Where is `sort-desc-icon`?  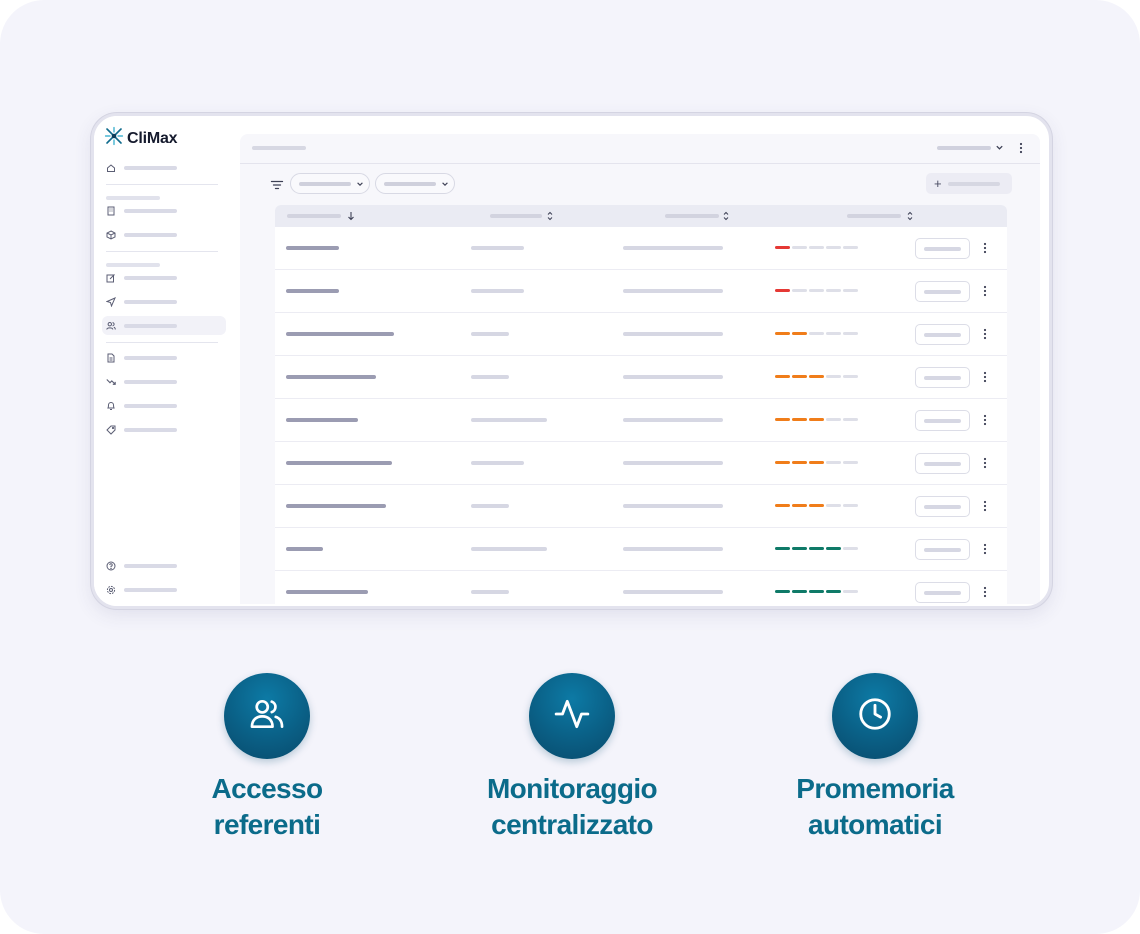 sort-desc-icon is located at coordinates (351, 216).